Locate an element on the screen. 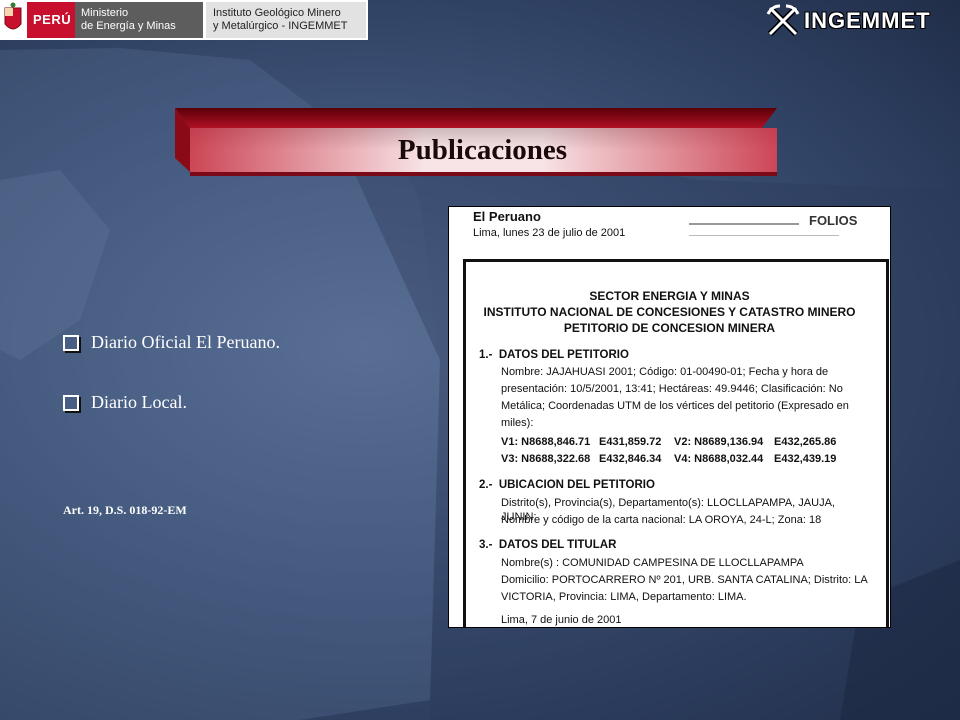 The image size is (960, 720). pickaxe-icon is located at coordinates (783, 20).